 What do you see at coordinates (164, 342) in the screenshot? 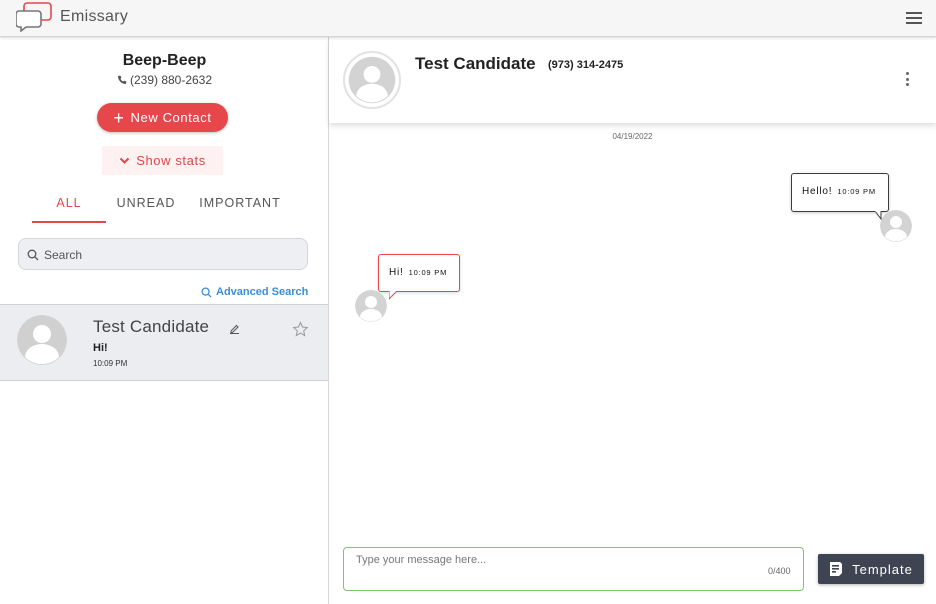
I see `contact-list-item: Test Candidate Hi! 10:09 PM` at bounding box center [164, 342].